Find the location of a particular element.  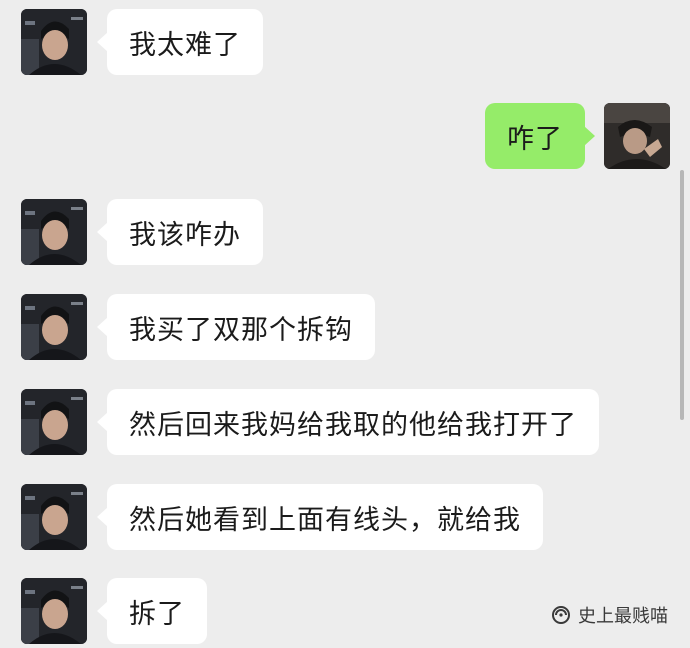

incoming-message-bubble: 然后她看到上面有线头，就给我 is located at coordinates (320, 517).